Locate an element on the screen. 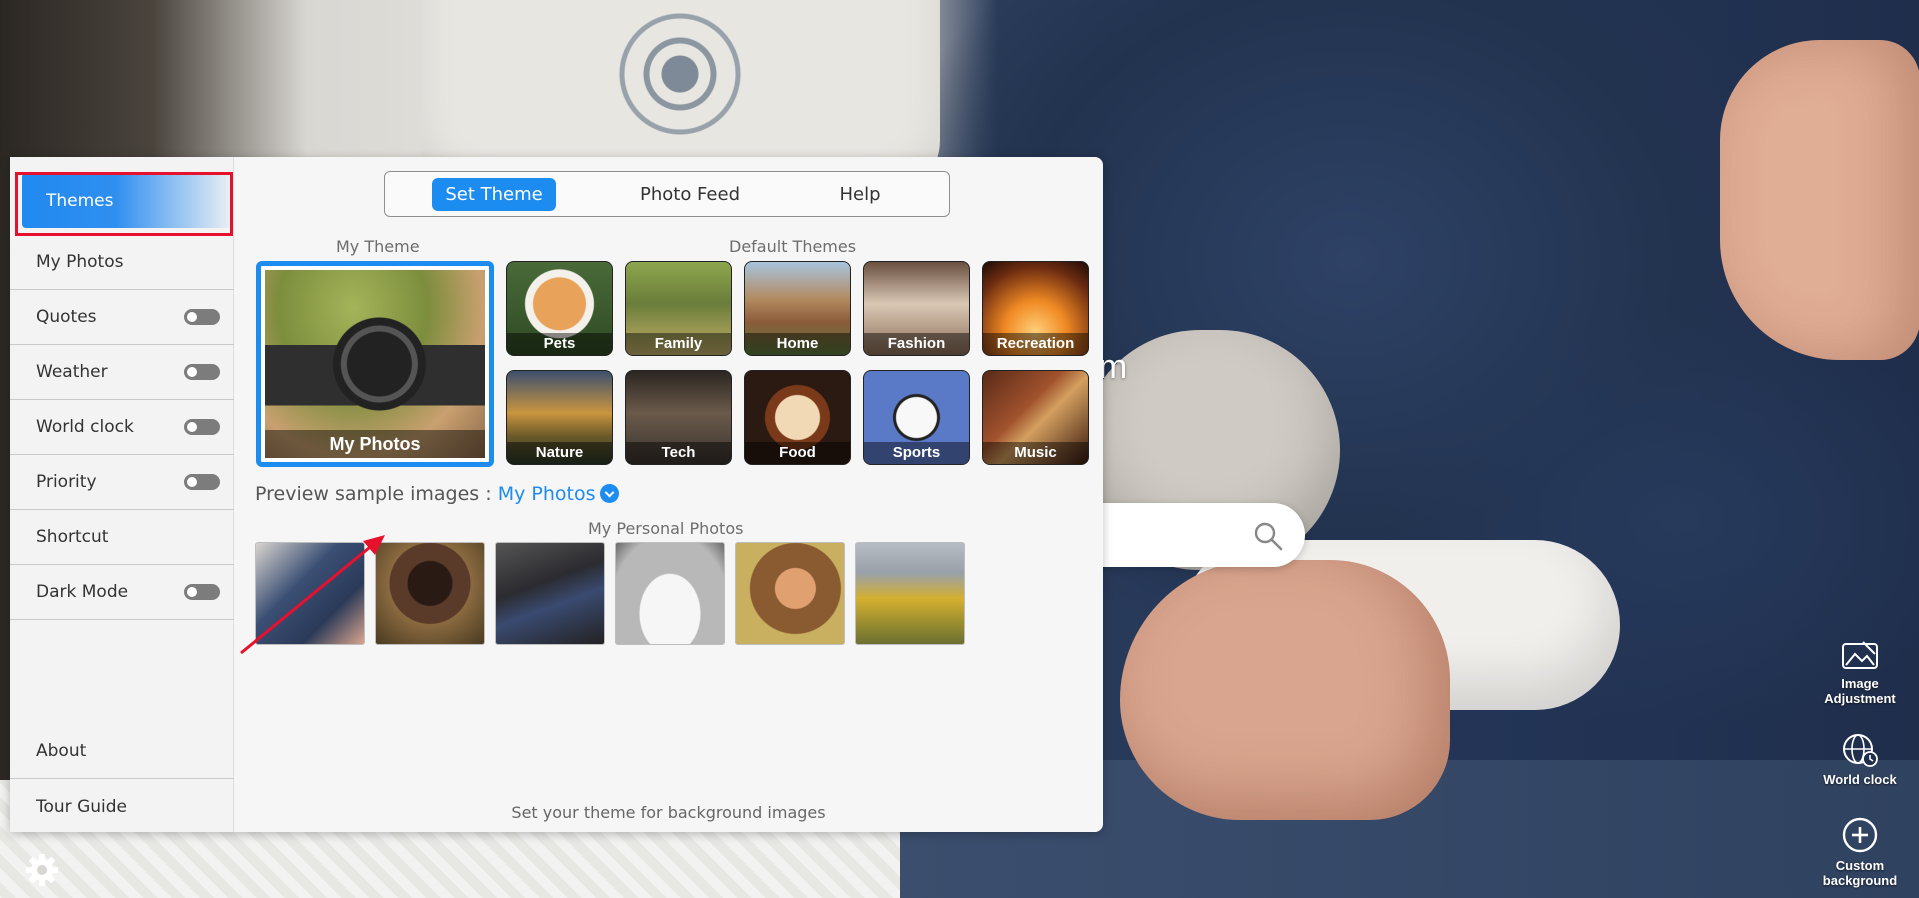 The width and height of the screenshot is (1919, 898). panel-footer-text: Set your theme for background images is located at coordinates (668, 812).